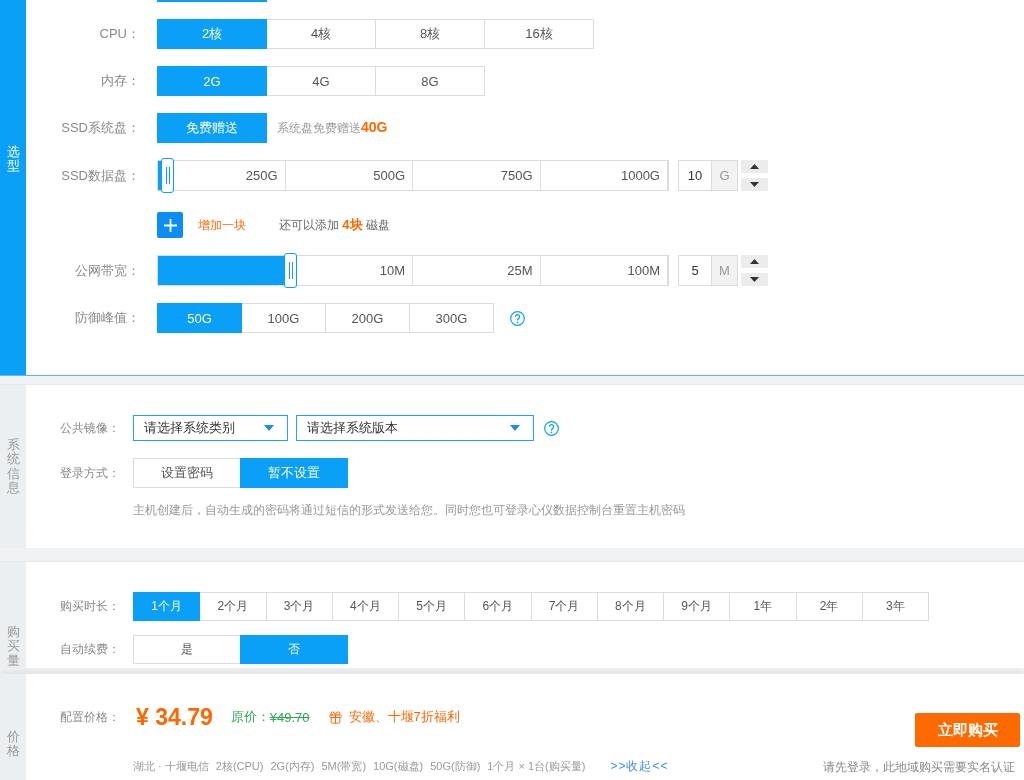 The image size is (1024, 780). I want to click on option-button: 1年, so click(763, 606).